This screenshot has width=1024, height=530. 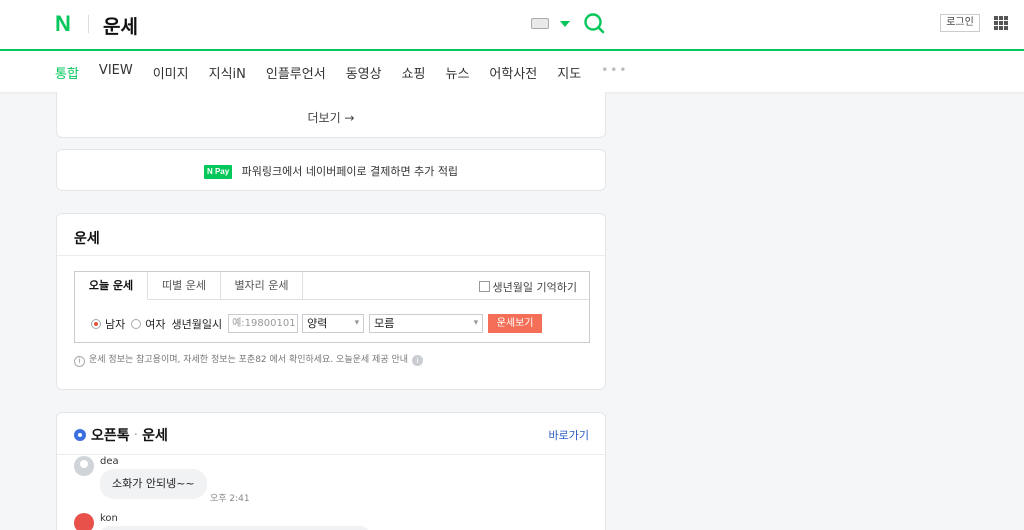 I want to click on more-card: 더보기 →, so click(x=331, y=115).